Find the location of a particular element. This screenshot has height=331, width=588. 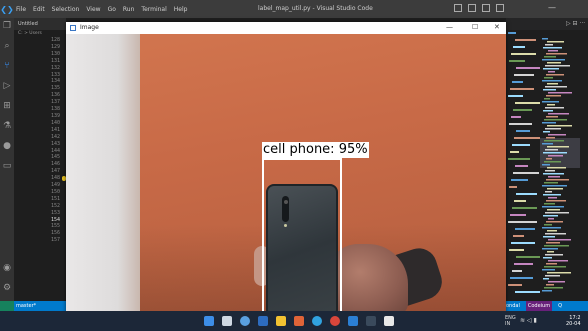

run-debug-icon: ▷ is located at coordinates (7, 86).